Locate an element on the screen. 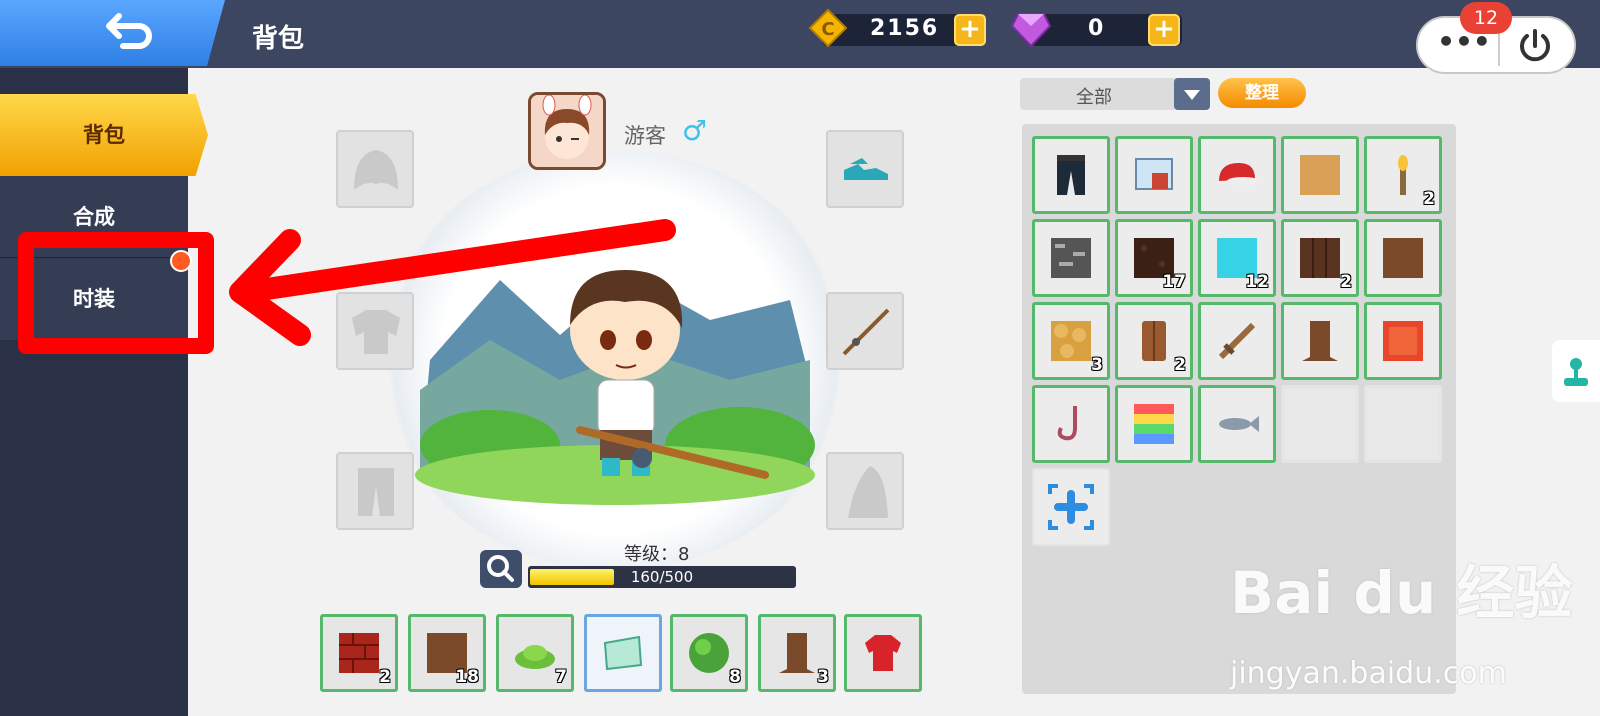 The width and height of the screenshot is (1600, 716). crafting-table-icon is located at coordinates (1154, 175).